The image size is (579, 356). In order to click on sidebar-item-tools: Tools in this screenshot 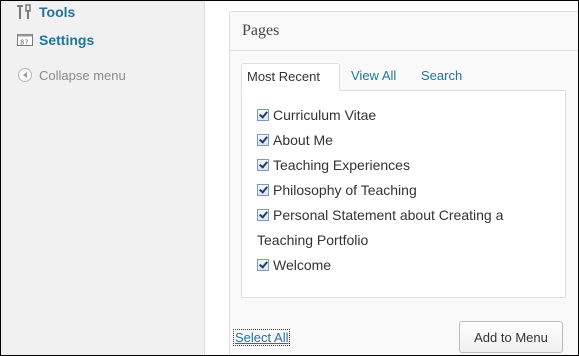, I will do `click(102, 13)`.